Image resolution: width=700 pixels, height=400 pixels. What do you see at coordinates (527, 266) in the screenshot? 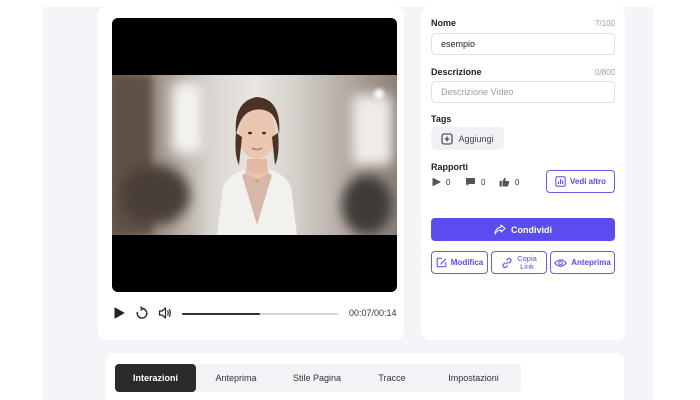
I see `copy-link-line2: Link` at bounding box center [527, 266].